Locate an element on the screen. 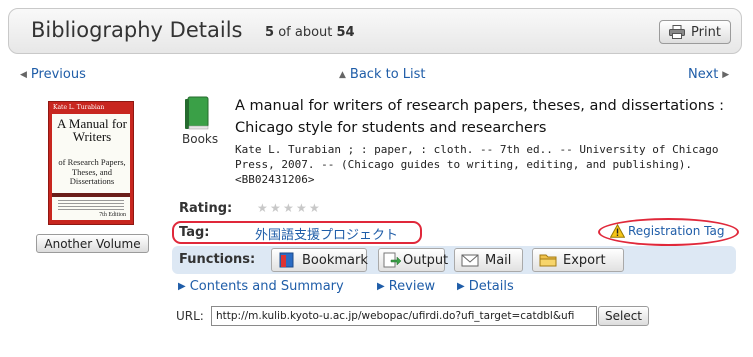 Image resolution: width=753 pixels, height=357 pixels. next-link: Next ▶ is located at coordinates (708, 74).